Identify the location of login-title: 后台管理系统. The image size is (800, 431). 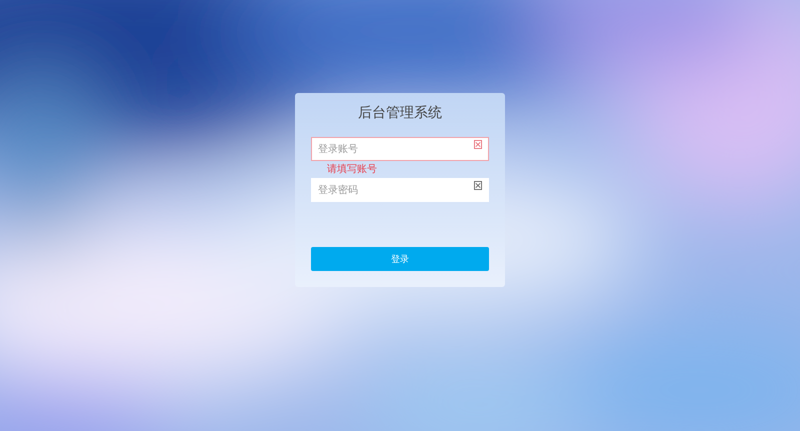
(400, 113).